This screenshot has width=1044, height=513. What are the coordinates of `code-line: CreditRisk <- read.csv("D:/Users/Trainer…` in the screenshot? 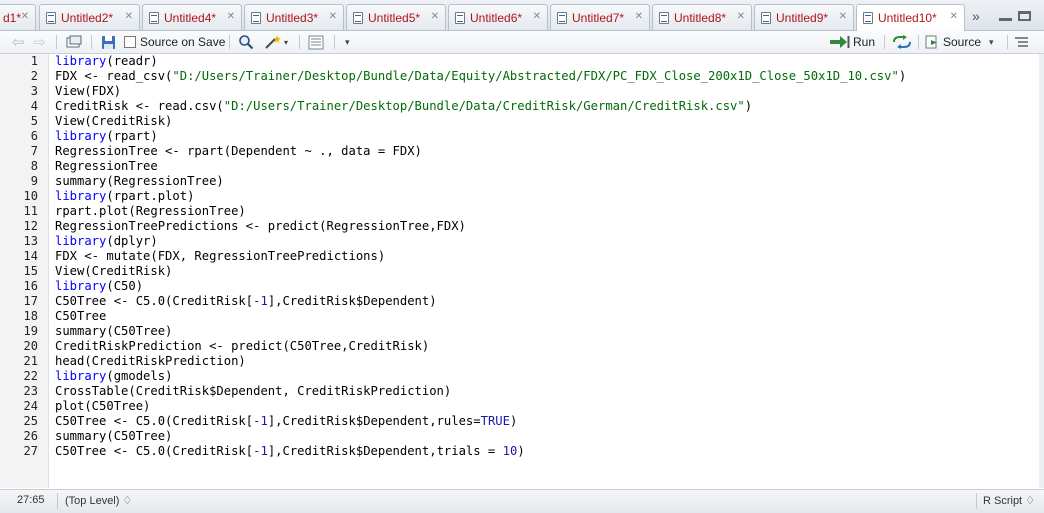 It's located at (403, 106).